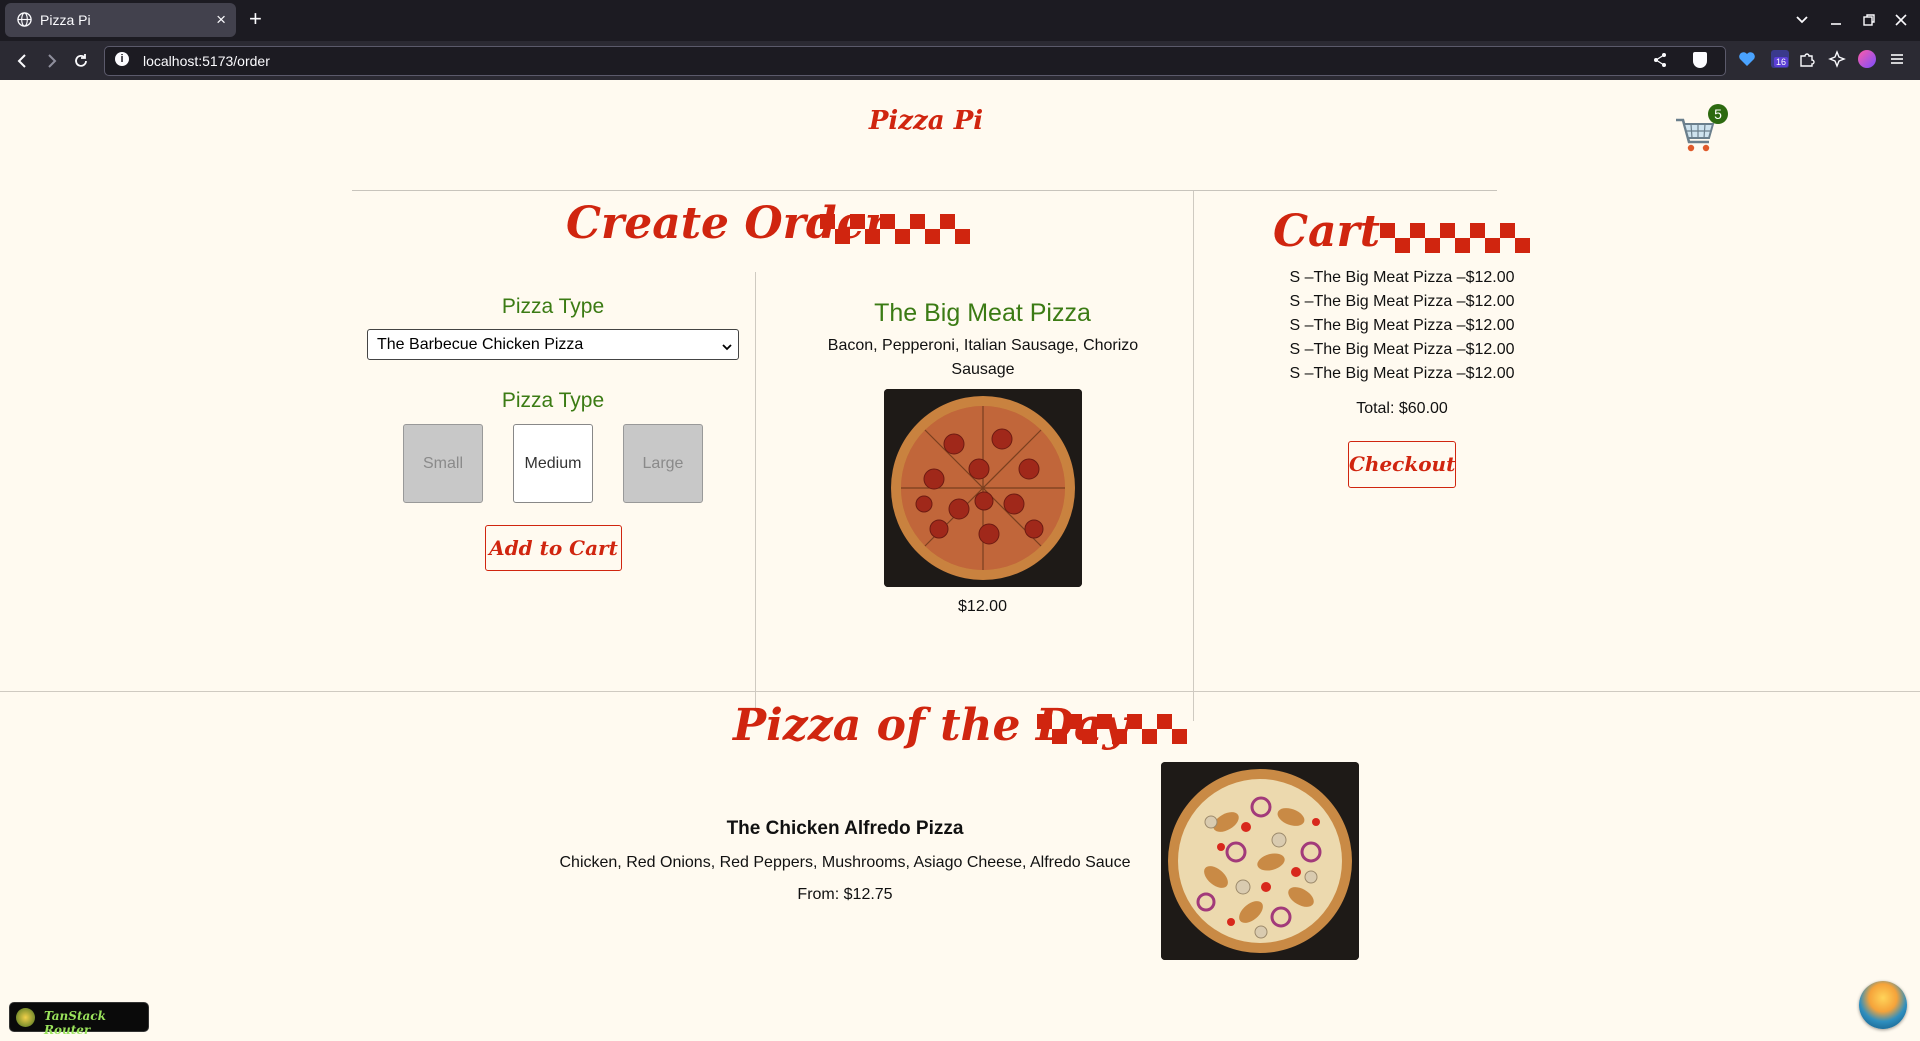 Image resolution: width=1920 pixels, height=1041 pixels. I want to click on pizza-type-select: The Barbecue Chicken Pizza, so click(553, 344).